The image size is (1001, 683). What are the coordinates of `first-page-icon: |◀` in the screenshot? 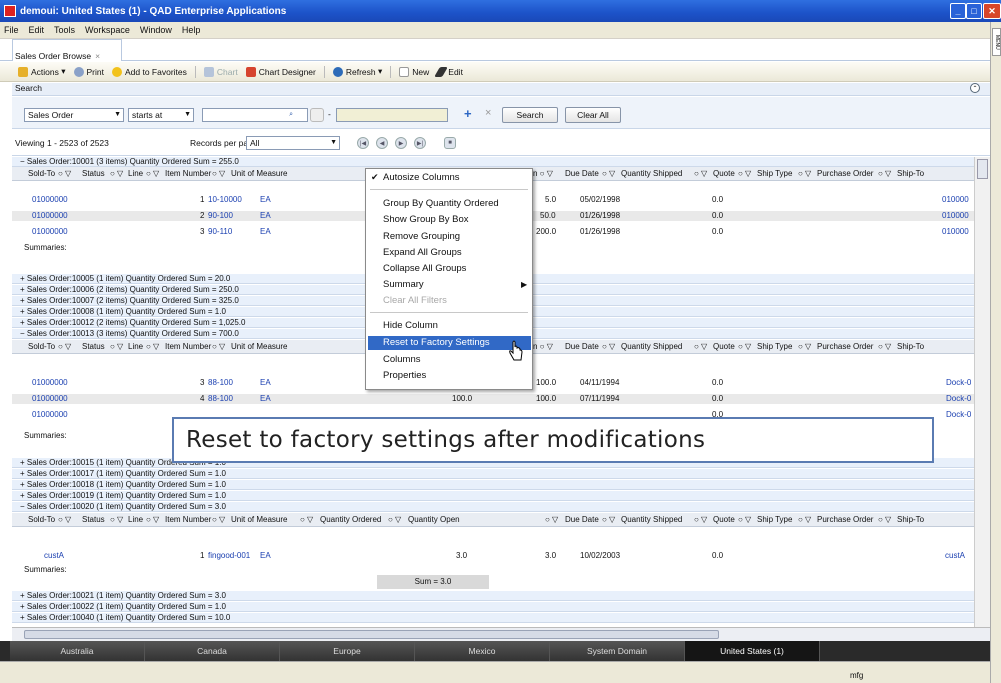 It's located at (363, 143).